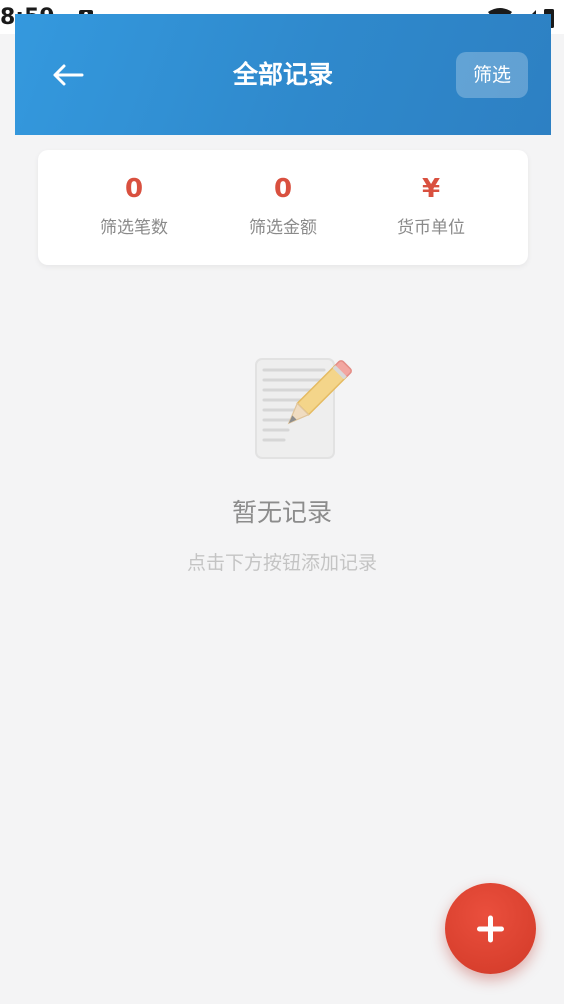 The width and height of the screenshot is (564, 1004). I want to click on plus-icon, so click(490, 929).